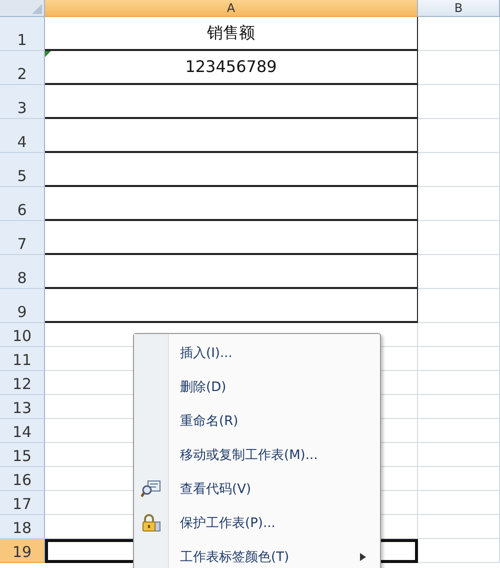 The width and height of the screenshot is (500, 568). Describe the element at coordinates (22, 136) in the screenshot. I see `row-header: 4` at that location.